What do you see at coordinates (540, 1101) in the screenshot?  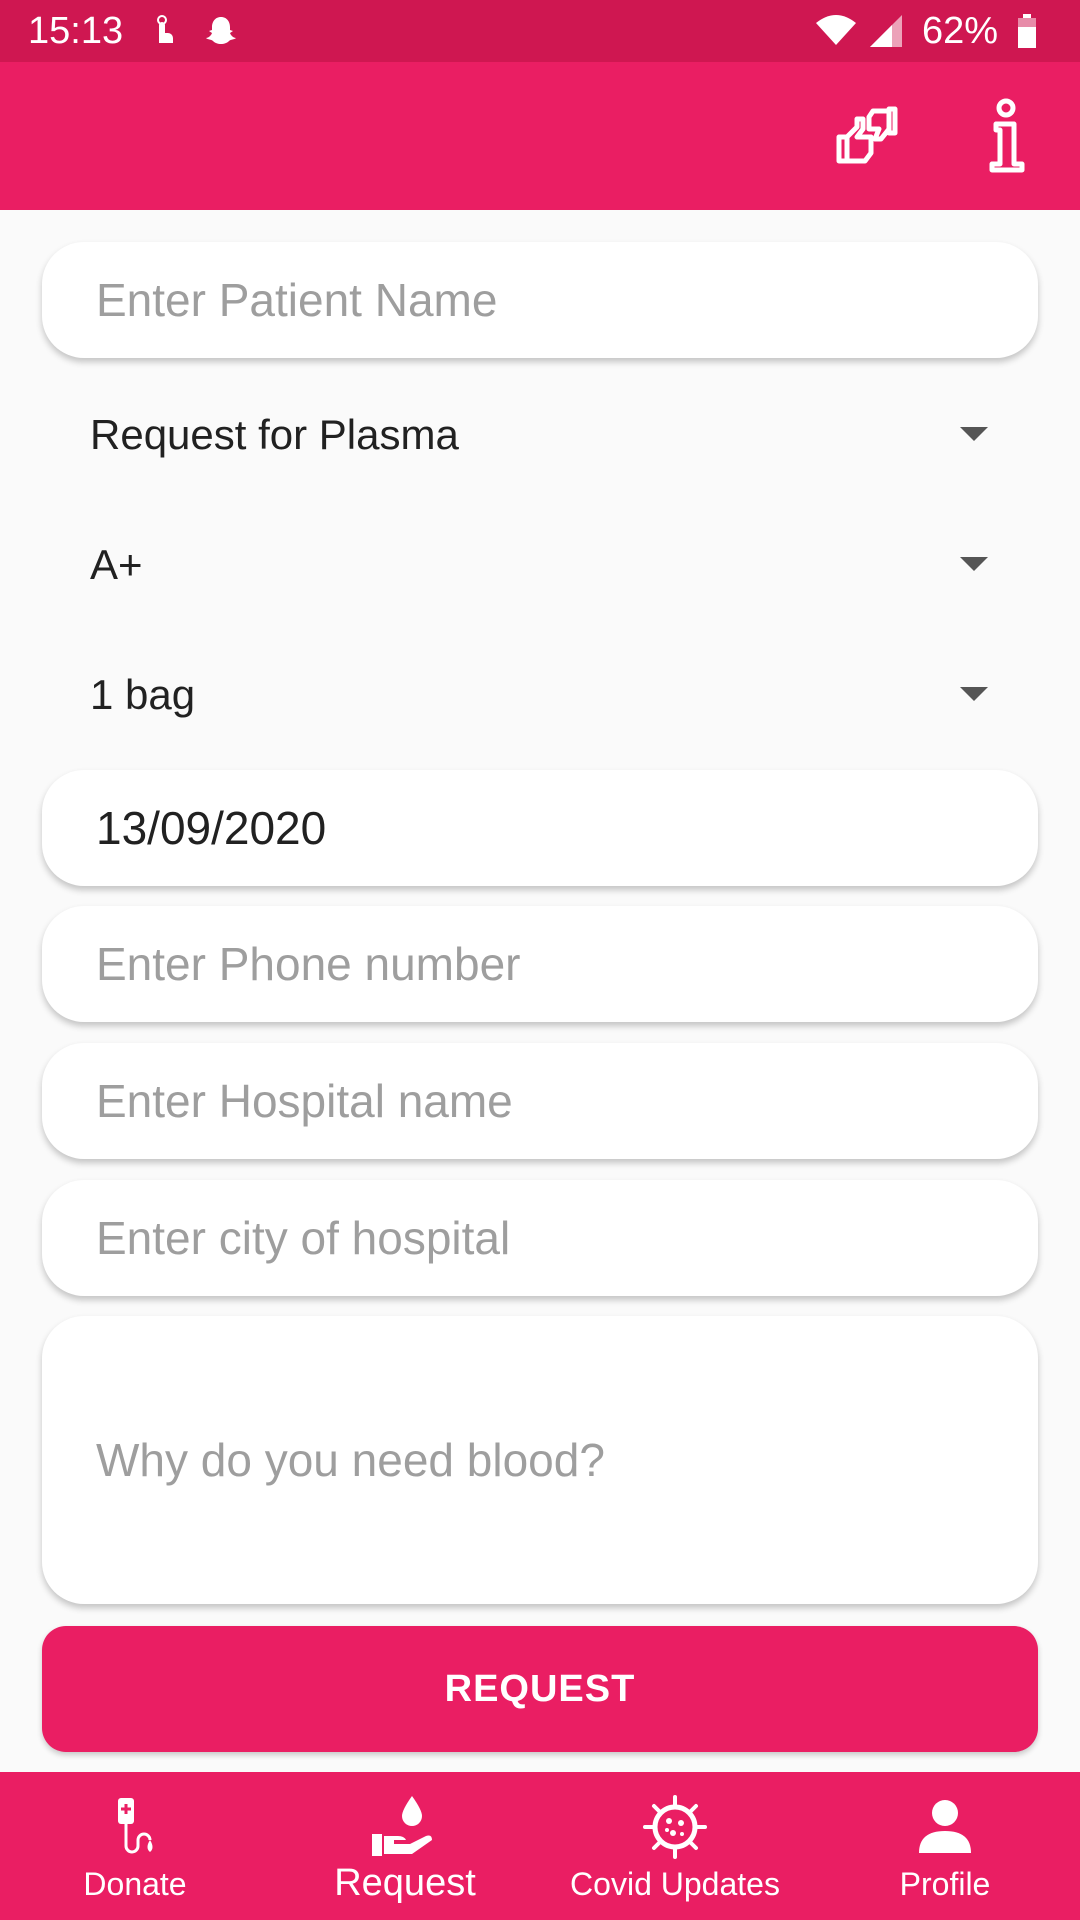 I see `hospital-name-input: Enter Hospital name` at bounding box center [540, 1101].